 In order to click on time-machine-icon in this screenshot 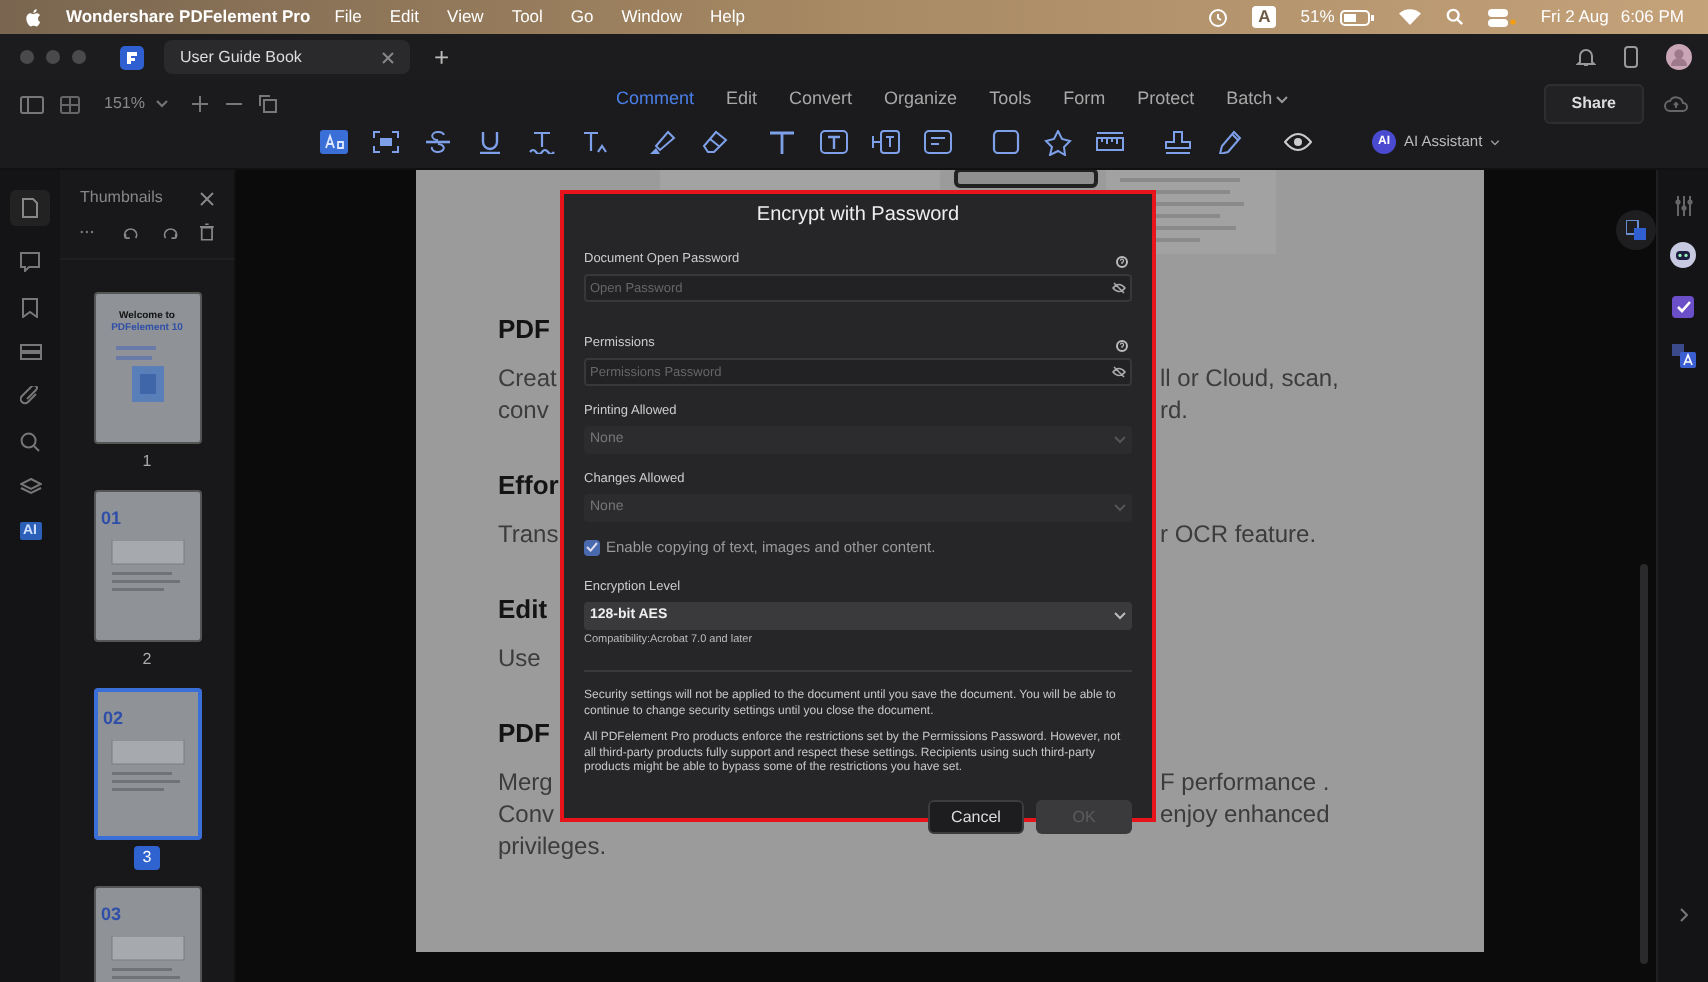, I will do `click(1218, 17)`.